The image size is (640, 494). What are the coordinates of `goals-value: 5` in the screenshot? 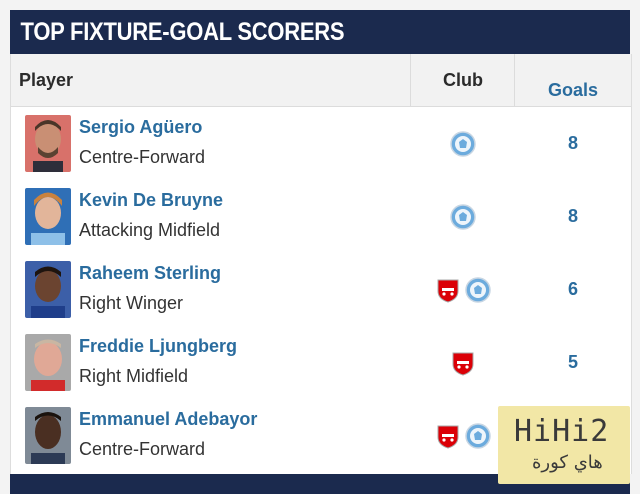 It's located at (572, 362).